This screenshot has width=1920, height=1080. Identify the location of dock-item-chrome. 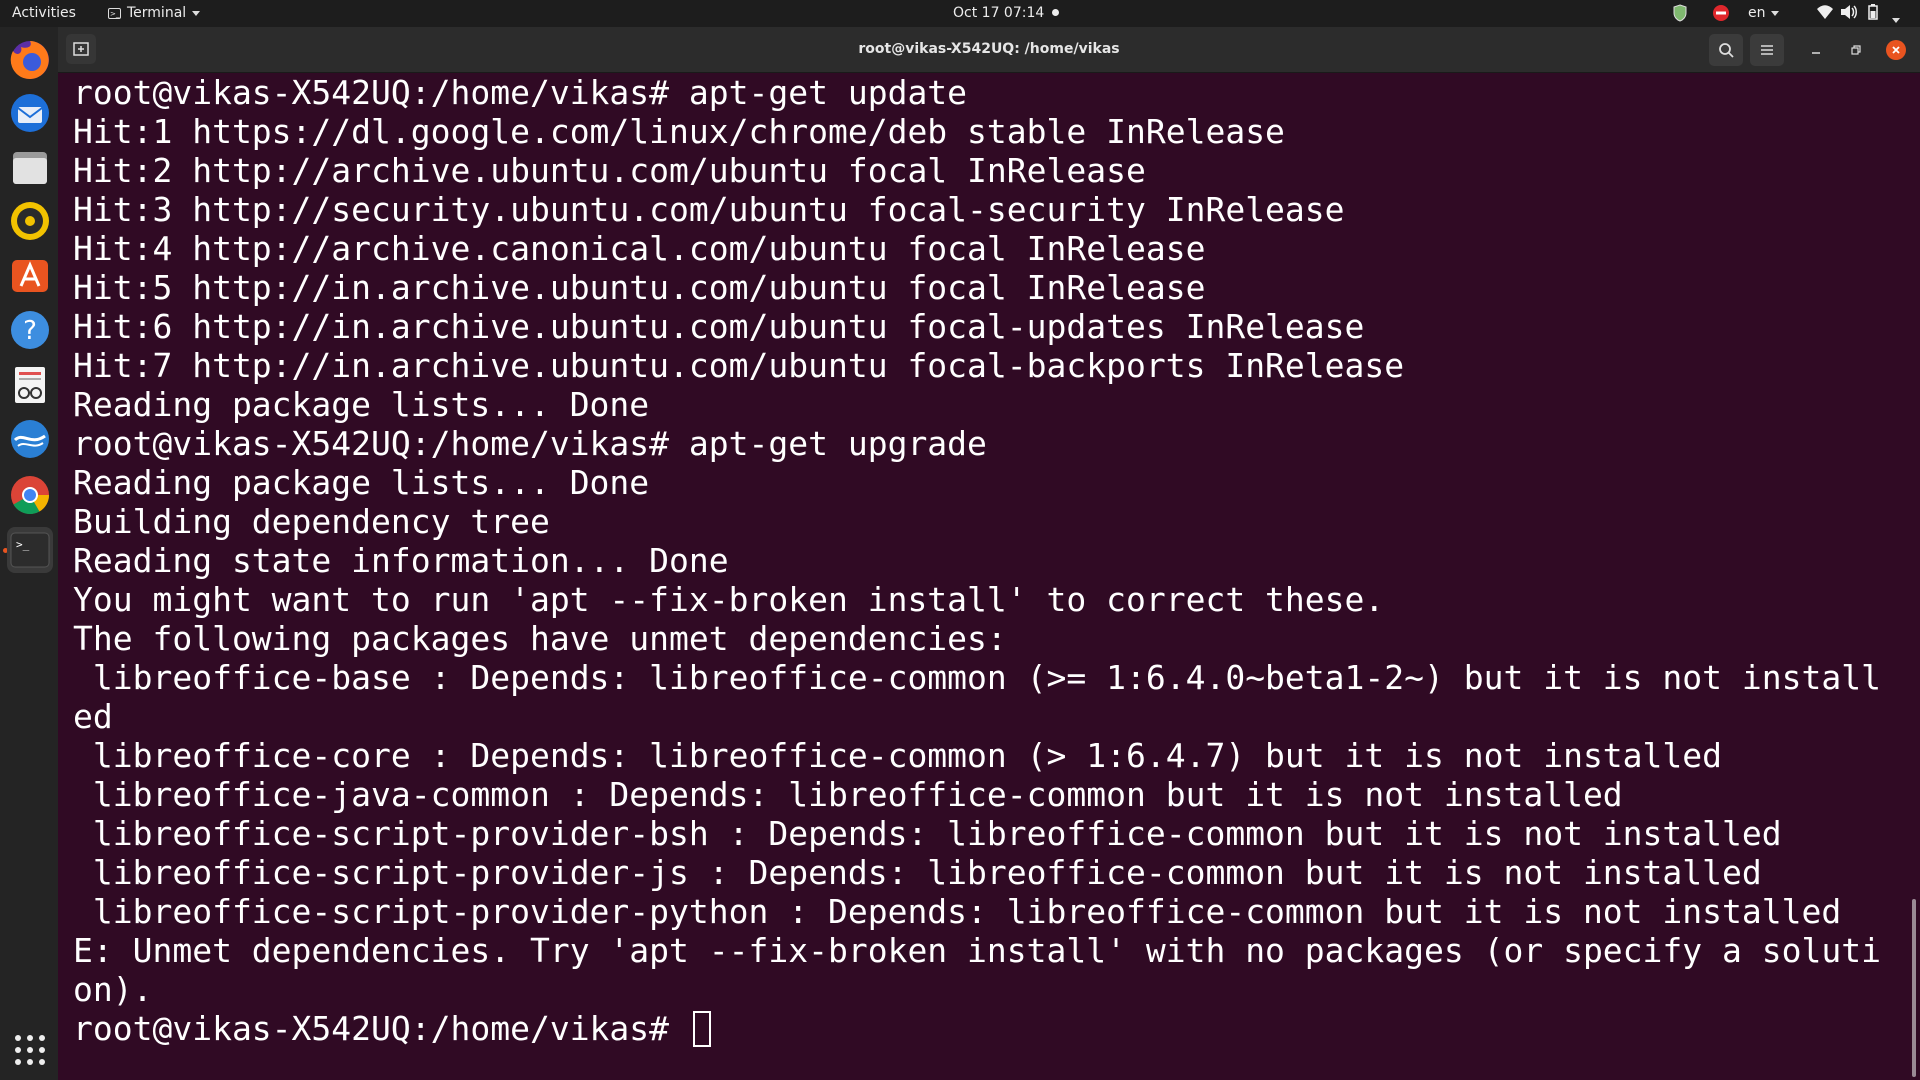
(30, 495).